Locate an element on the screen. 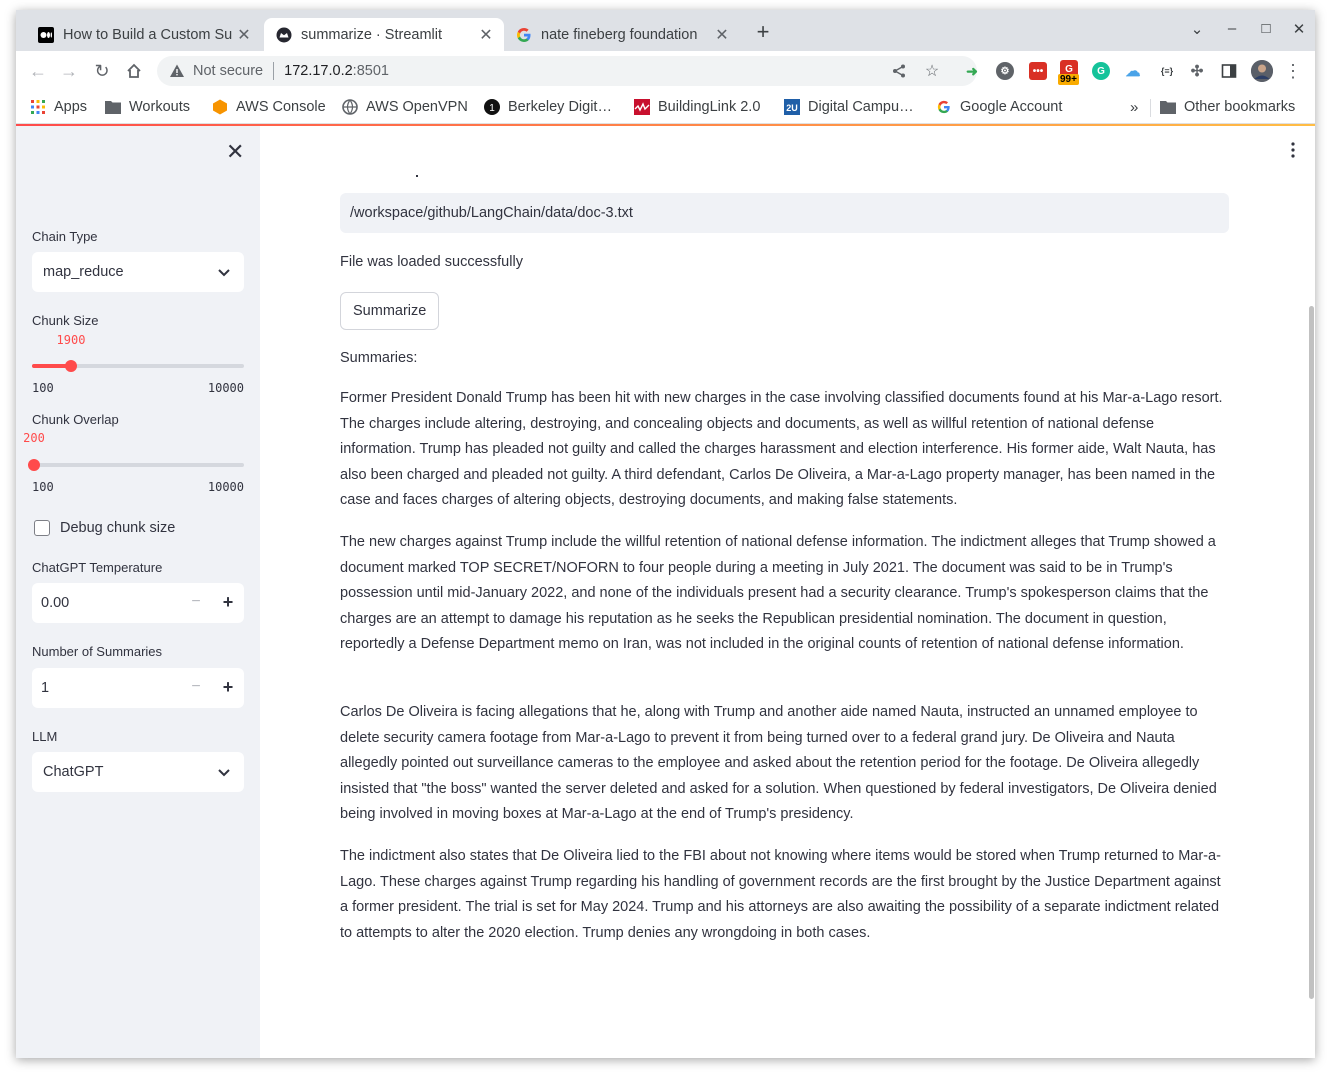 Image resolution: width=1331 pixels, height=1090 pixels. bookmark-aws-openvpn: AWS OpenVPN is located at coordinates (405, 107).